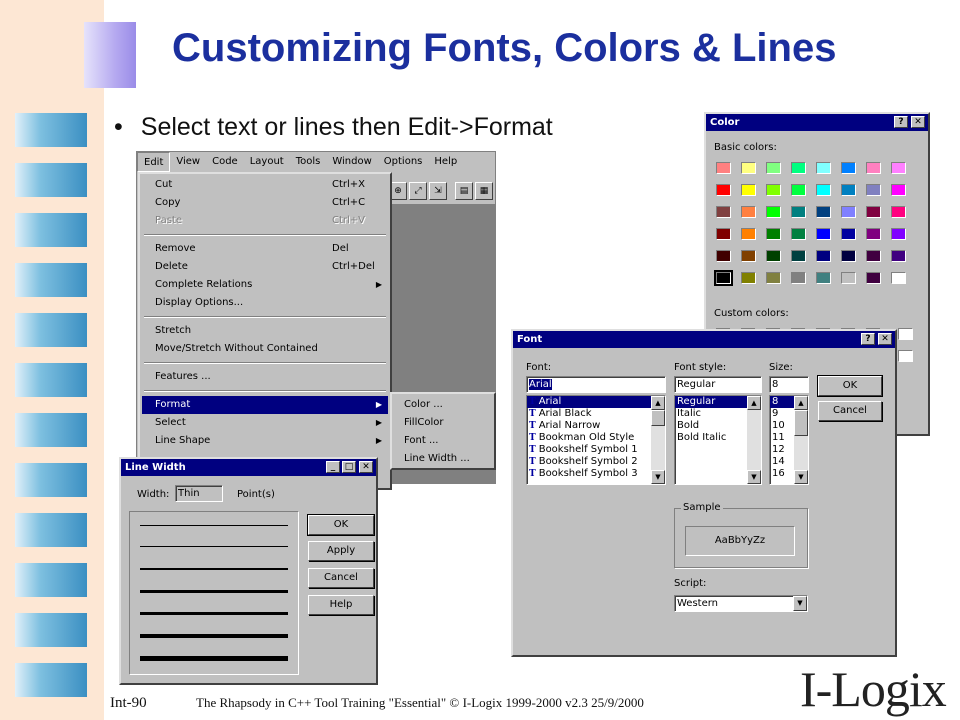  Describe the element at coordinates (188, 162) in the screenshot. I see `menu-view: View` at that location.